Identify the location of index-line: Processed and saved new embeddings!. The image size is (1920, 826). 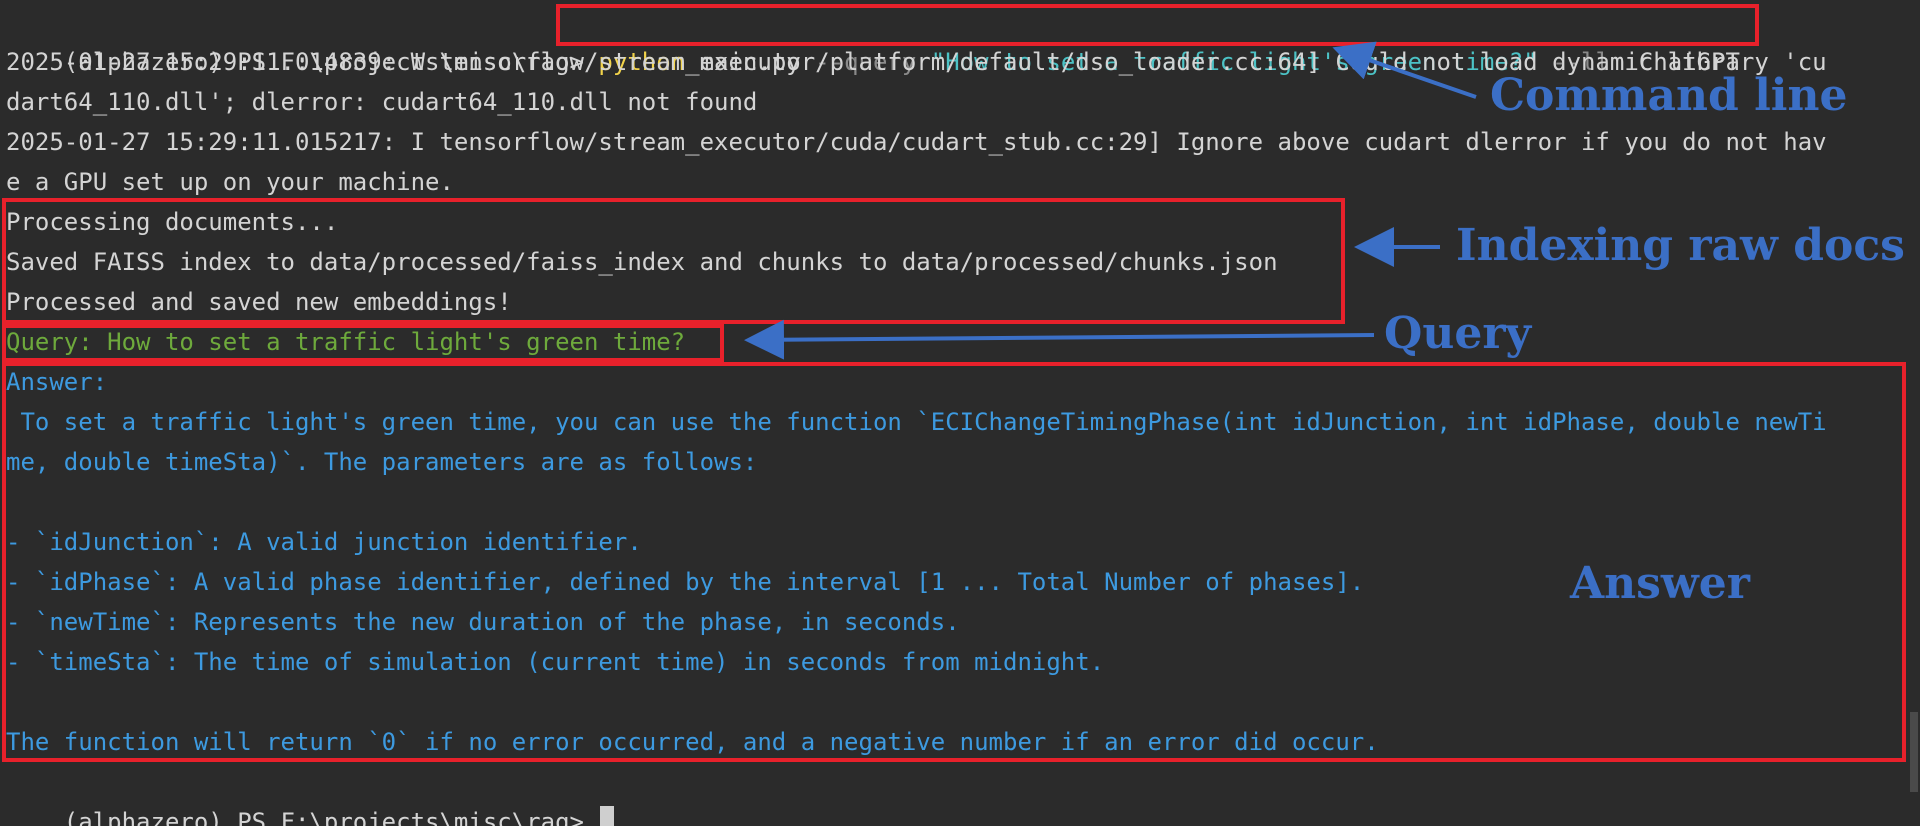
(259, 302).